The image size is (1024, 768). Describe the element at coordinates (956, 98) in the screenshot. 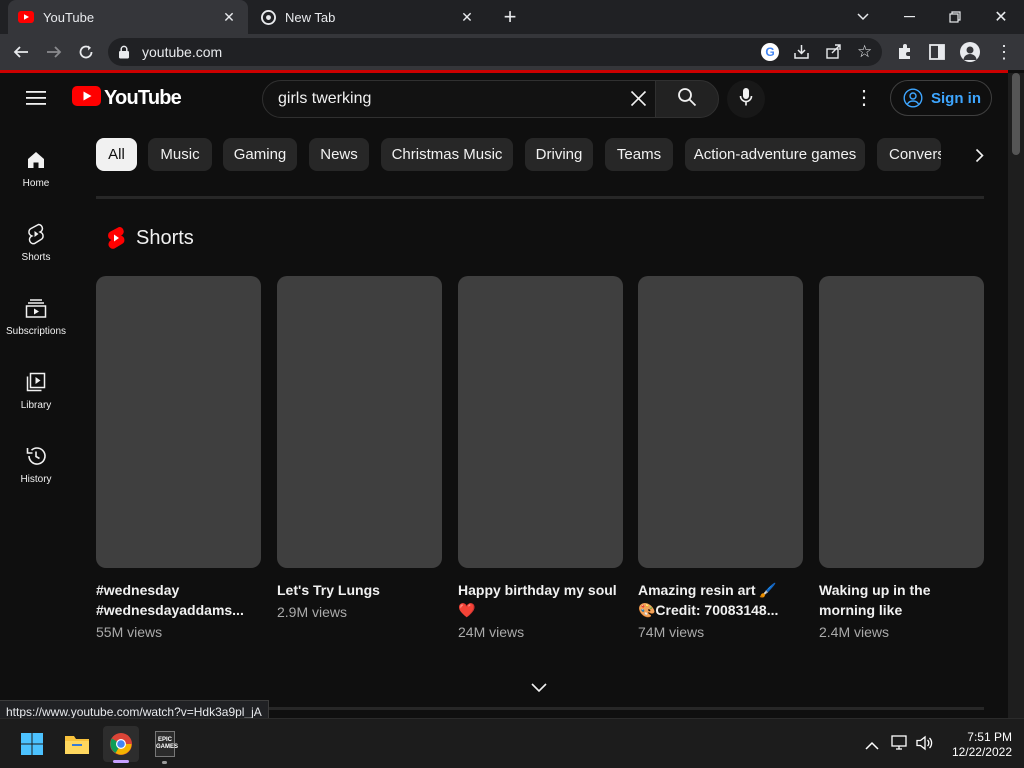

I see `sign-in-label: Sign in` at that location.